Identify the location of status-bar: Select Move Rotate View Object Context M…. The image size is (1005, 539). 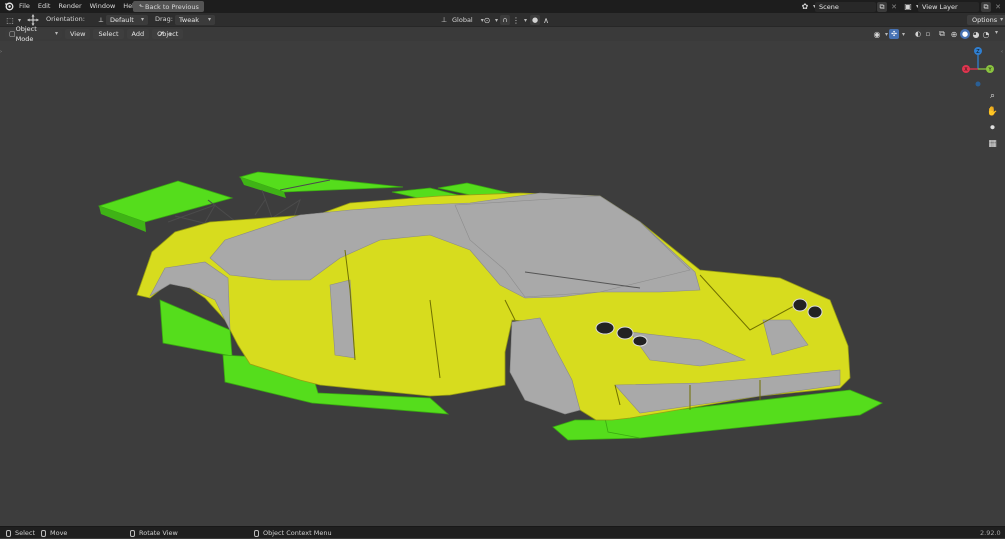
(502, 532).